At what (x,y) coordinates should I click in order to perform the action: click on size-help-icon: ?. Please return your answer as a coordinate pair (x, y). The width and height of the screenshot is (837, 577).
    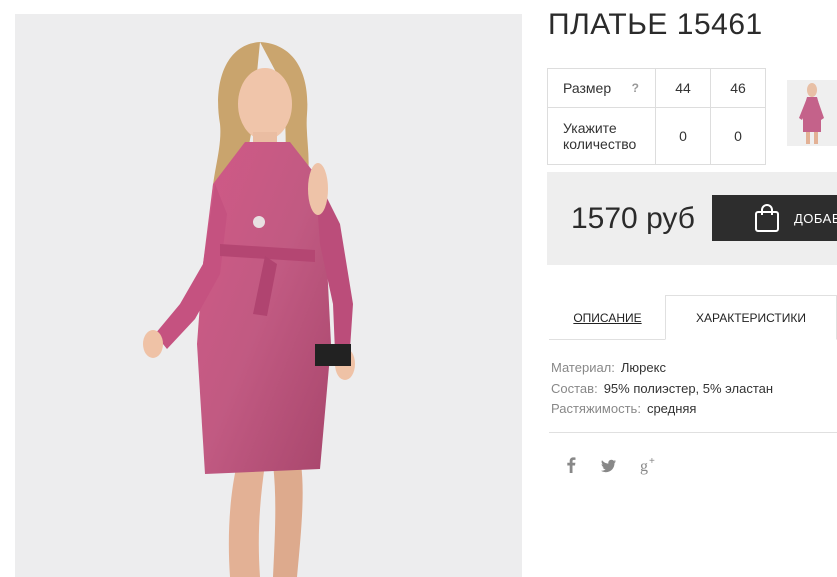
    Looking at the image, I should click on (635, 88).